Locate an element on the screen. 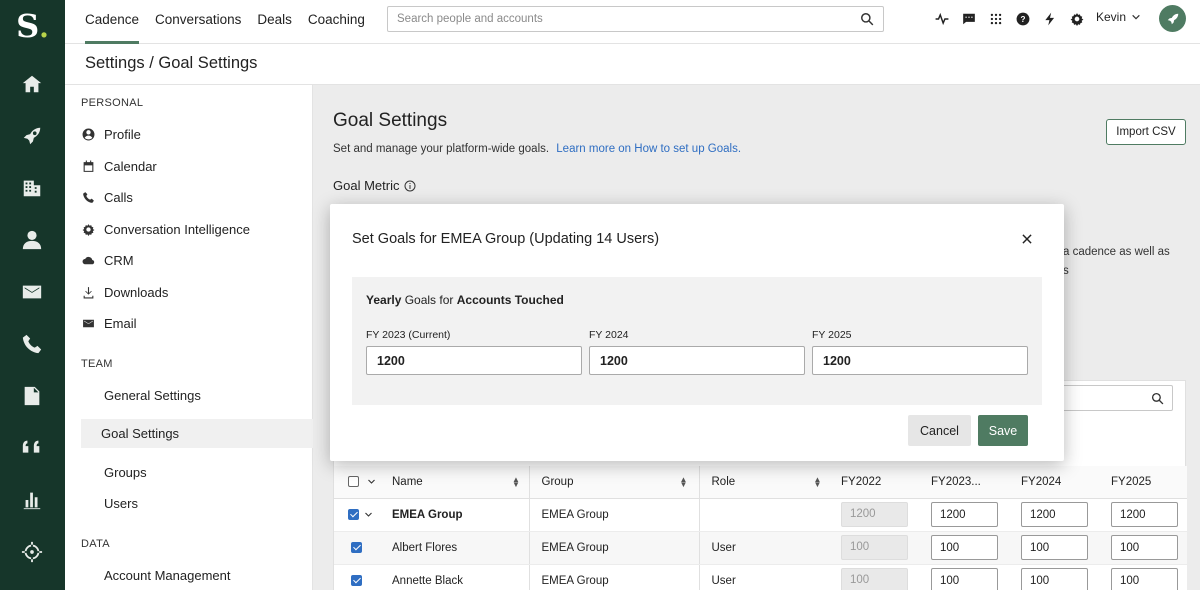  tab-deals: Deals is located at coordinates (278, 22).